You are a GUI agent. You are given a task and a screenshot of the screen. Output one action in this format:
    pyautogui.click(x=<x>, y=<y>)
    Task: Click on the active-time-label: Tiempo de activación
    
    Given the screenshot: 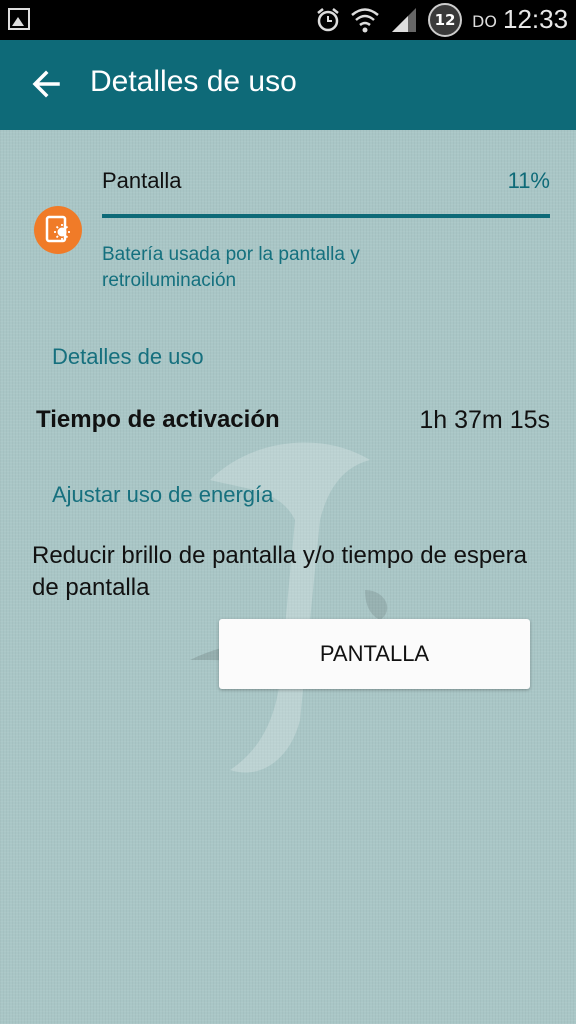 What is the action you would take?
    pyautogui.click(x=158, y=419)
    